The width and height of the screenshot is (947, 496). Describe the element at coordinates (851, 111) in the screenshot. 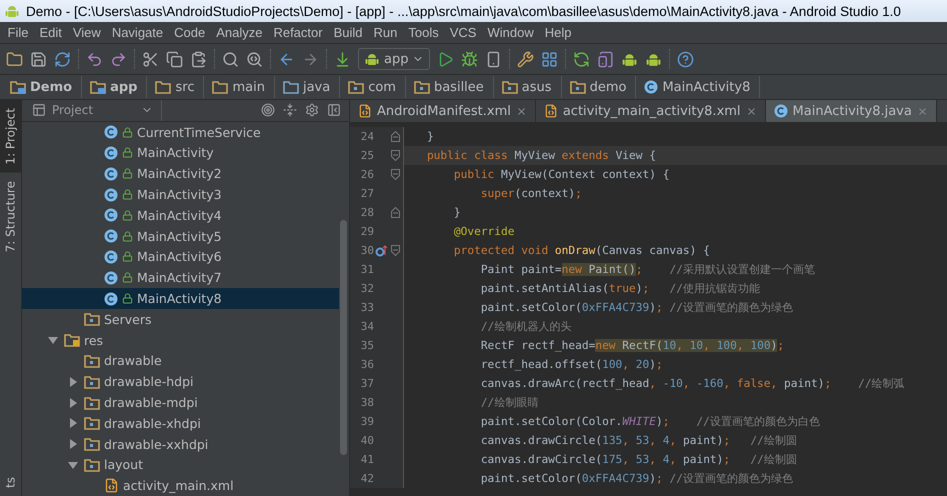

I see `editor-tab: MainActivity8.java` at that location.